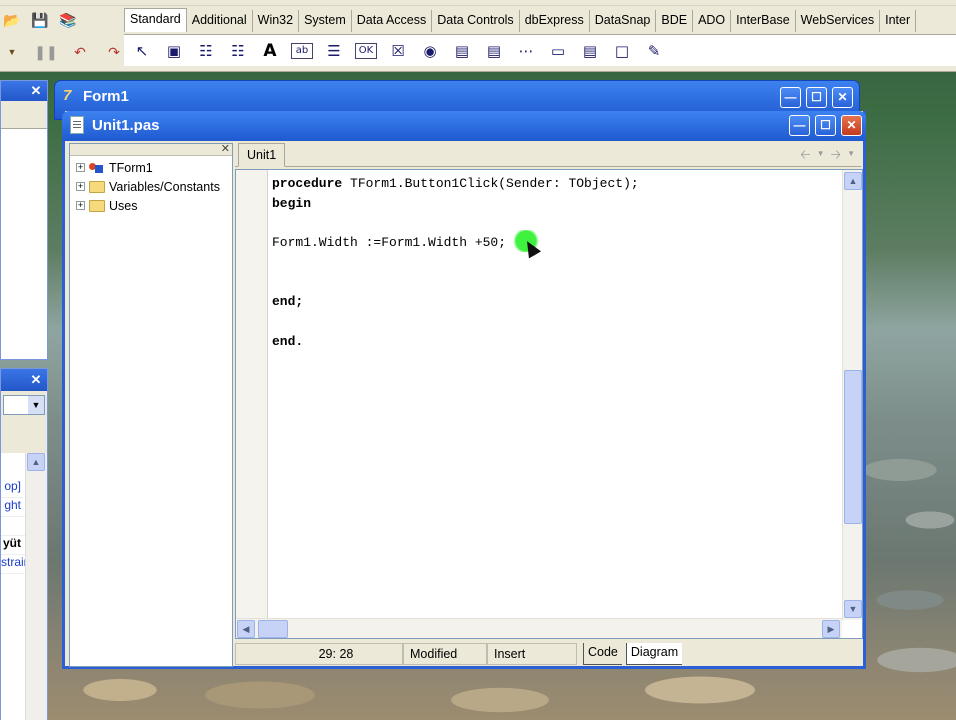 Image resolution: width=956 pixels, height=720 pixels. What do you see at coordinates (80, 52) in the screenshot?
I see `trace-into-icon: ↶` at bounding box center [80, 52].